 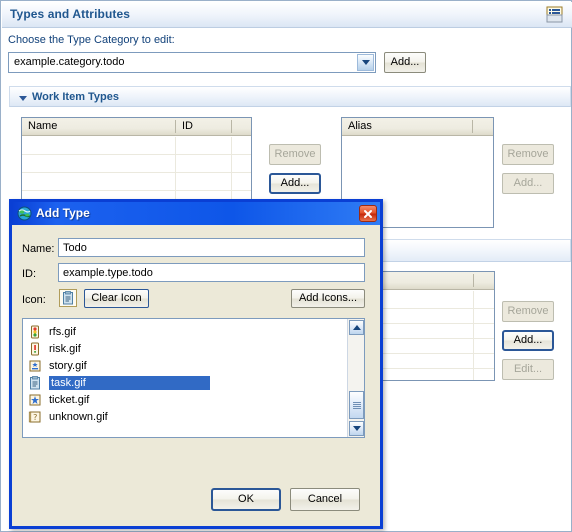 I want to click on table-header-row, so click(x=437, y=281).